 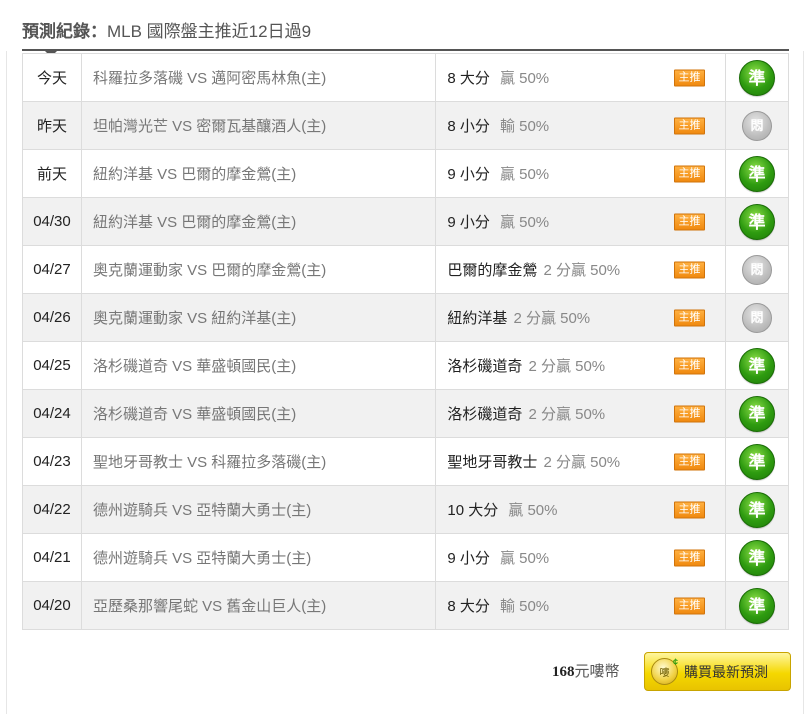 I want to click on buy-latest-prediction-button: 嘍 ¢ 購買最新預測, so click(x=717, y=671).